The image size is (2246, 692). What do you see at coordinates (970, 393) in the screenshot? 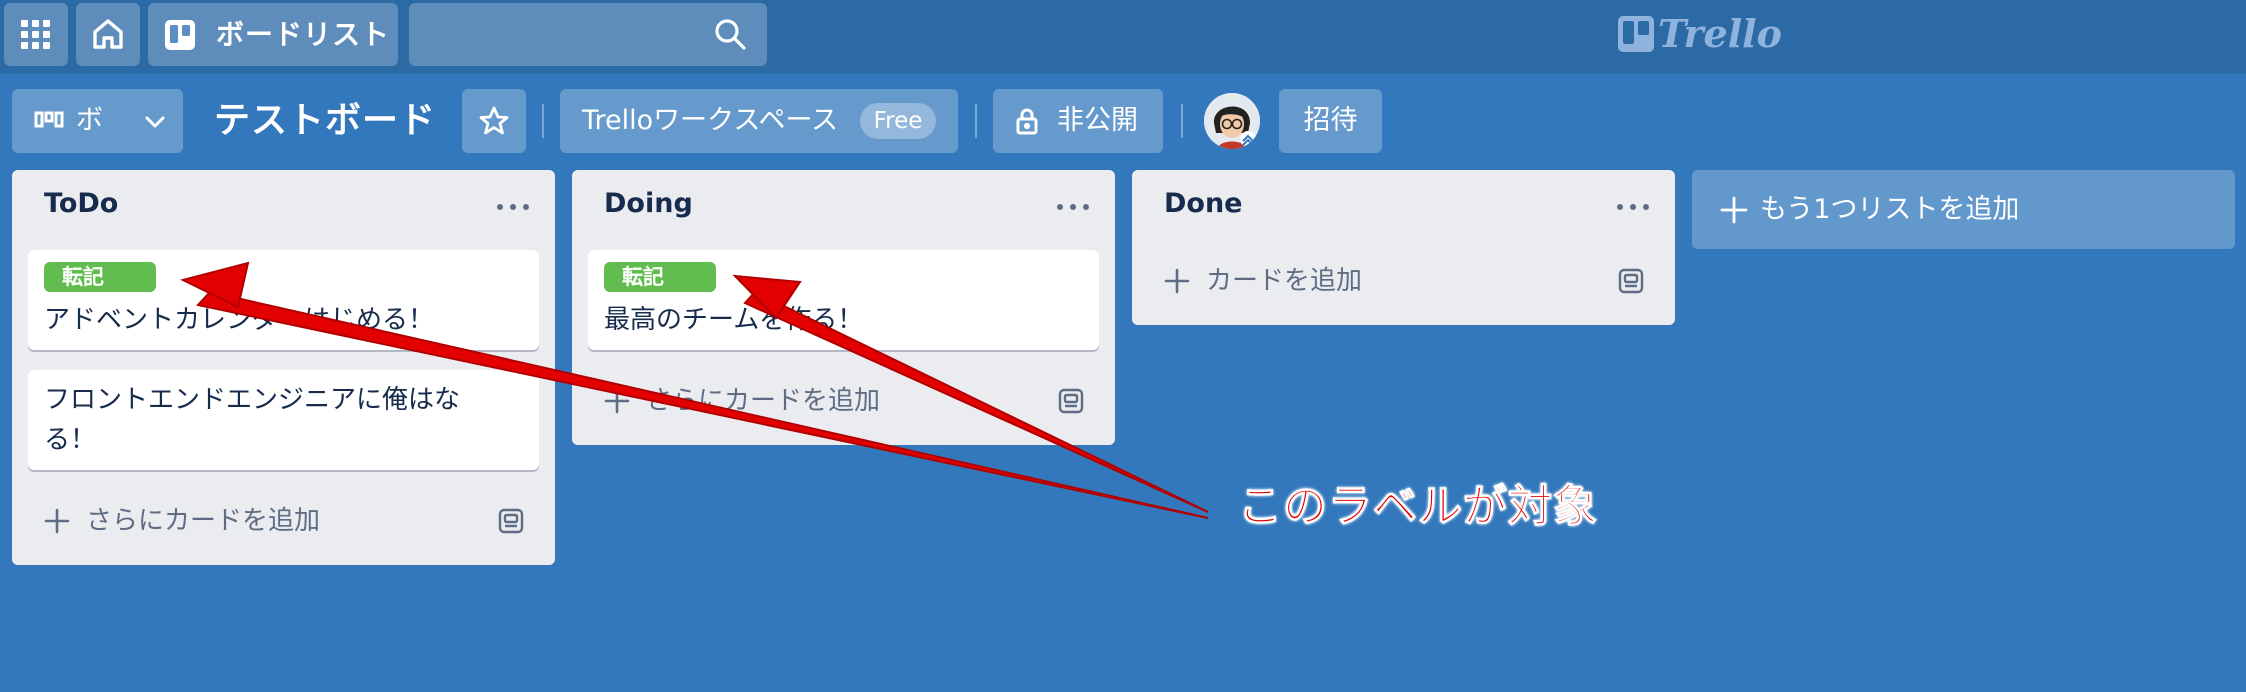
I see `annotation-arrow-doing` at bounding box center [970, 393].